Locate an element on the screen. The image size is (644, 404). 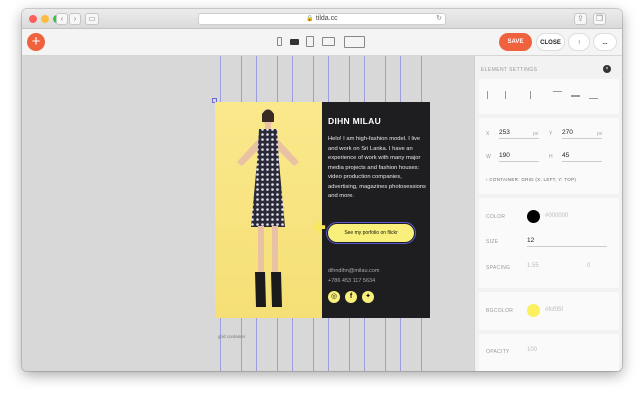
typography-section: COLOR #000000 SIZE 12 SPACING 1.55 0 is located at coordinates (549, 243).